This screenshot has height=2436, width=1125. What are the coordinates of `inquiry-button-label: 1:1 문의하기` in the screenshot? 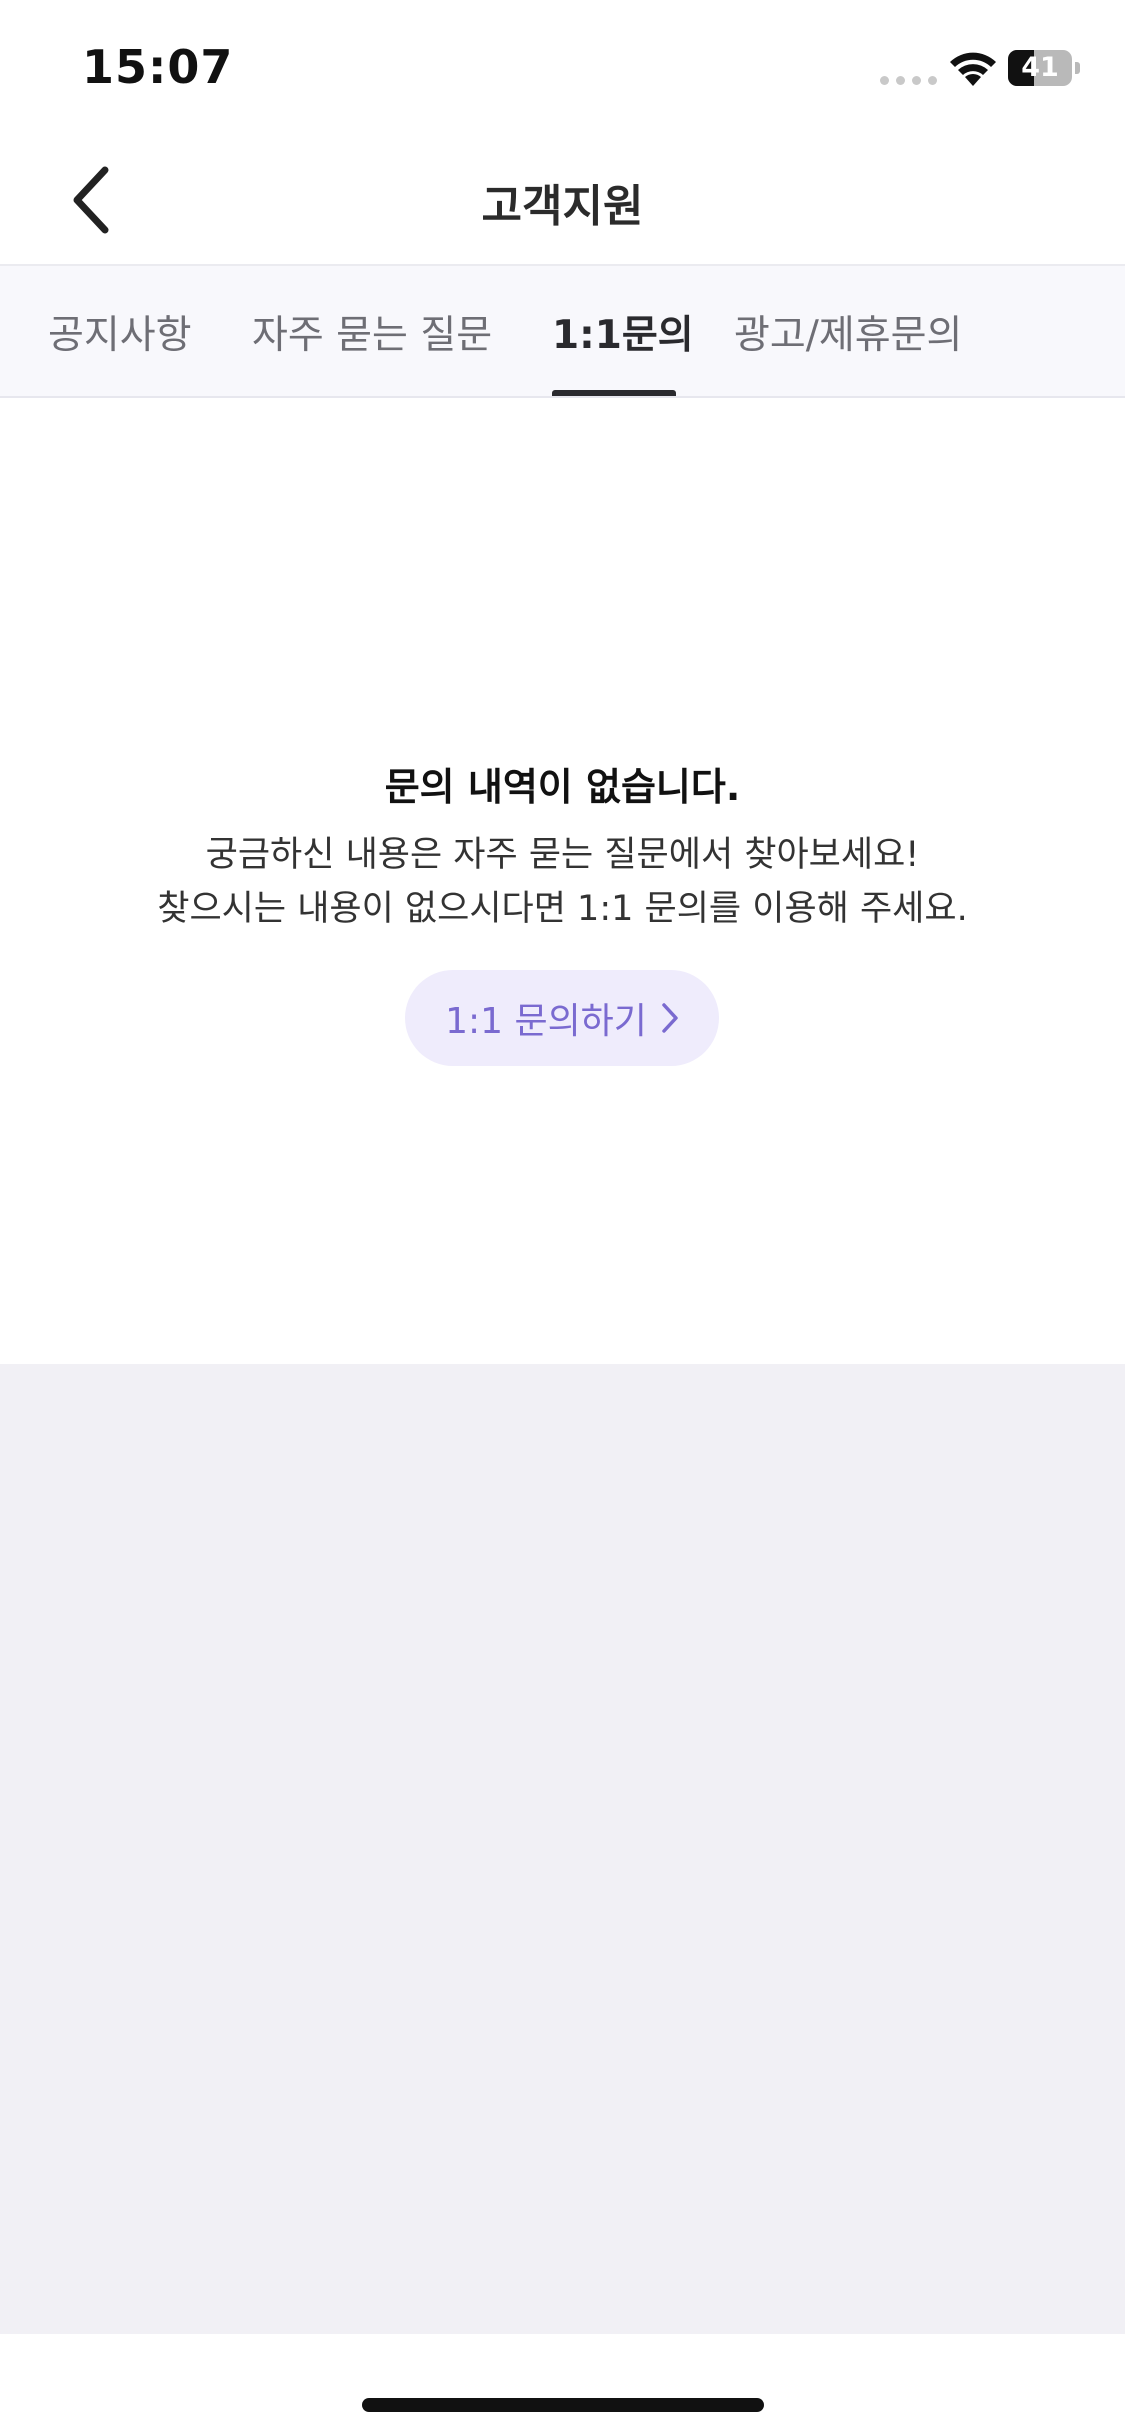 It's located at (546, 1021).